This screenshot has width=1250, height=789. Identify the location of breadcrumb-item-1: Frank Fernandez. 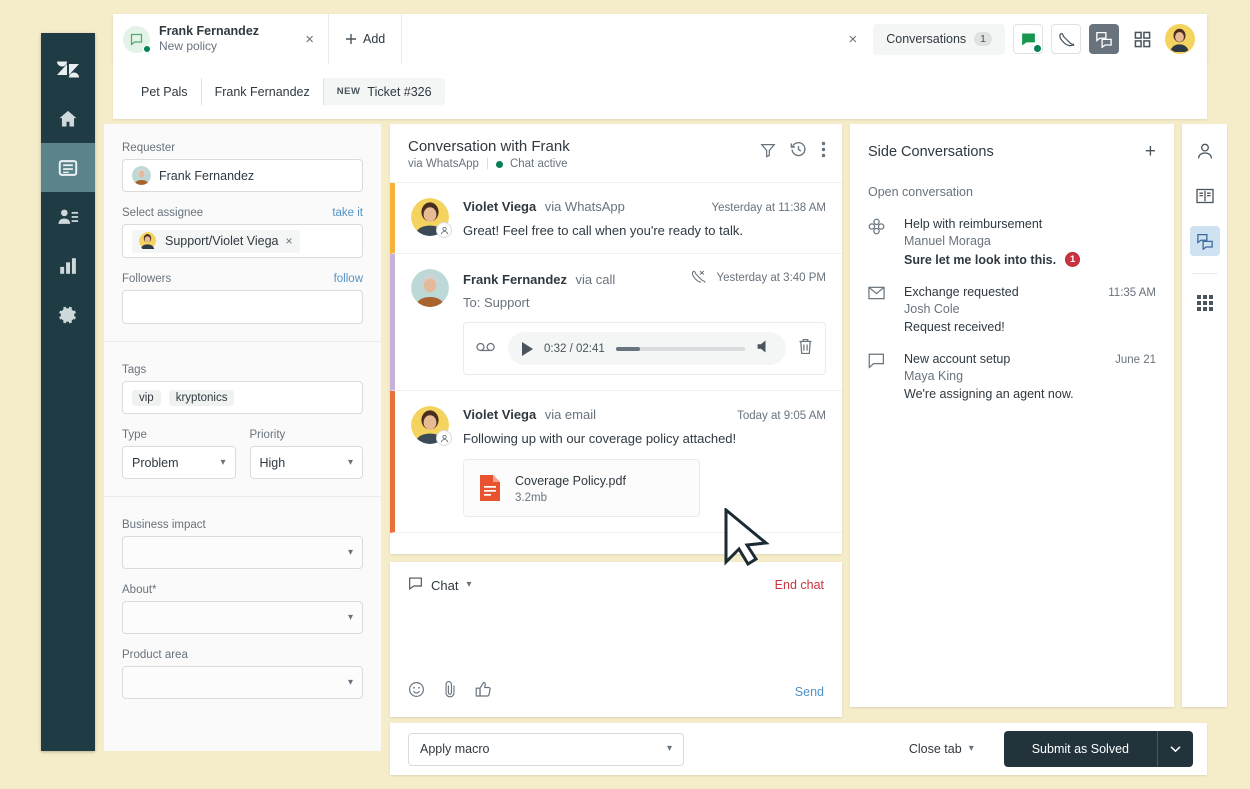
(263, 91).